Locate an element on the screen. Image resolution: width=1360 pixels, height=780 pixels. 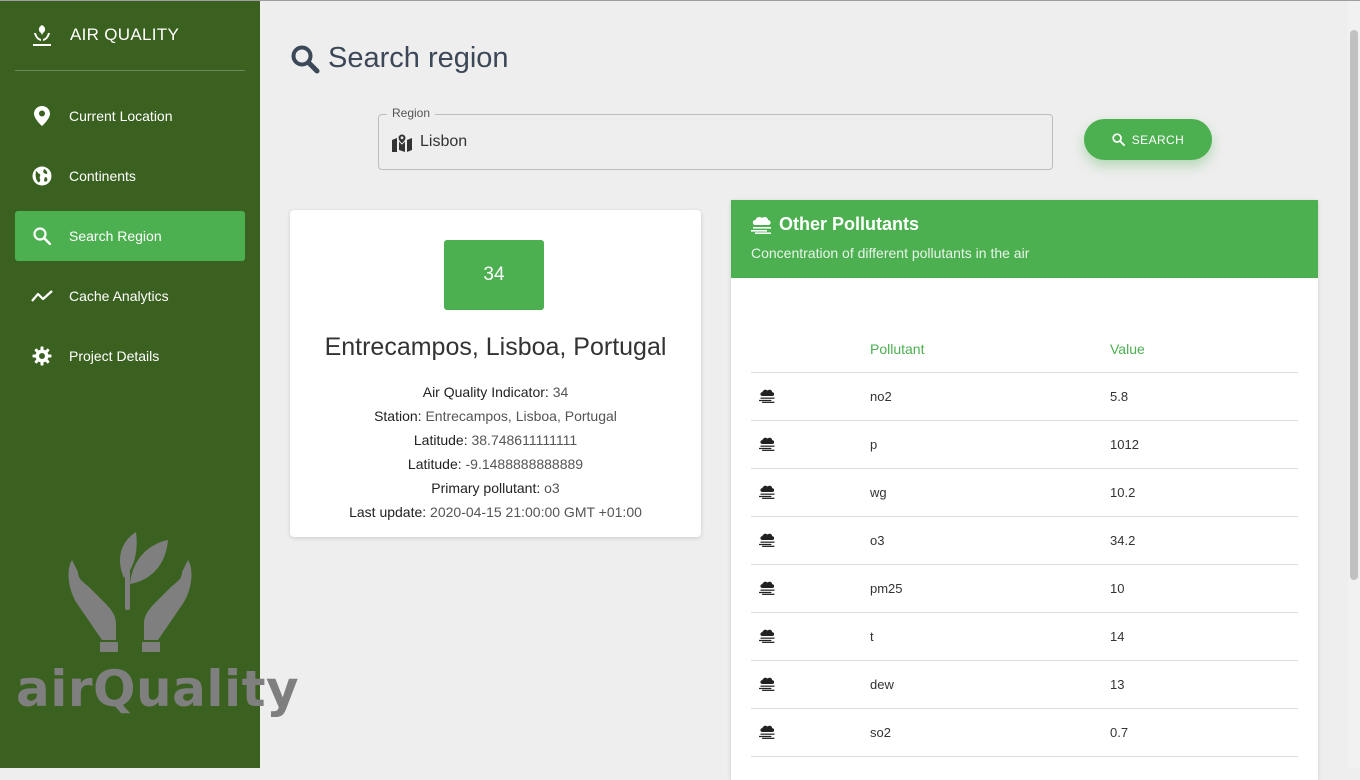
detail-key: Last update: is located at coordinates (388, 512).